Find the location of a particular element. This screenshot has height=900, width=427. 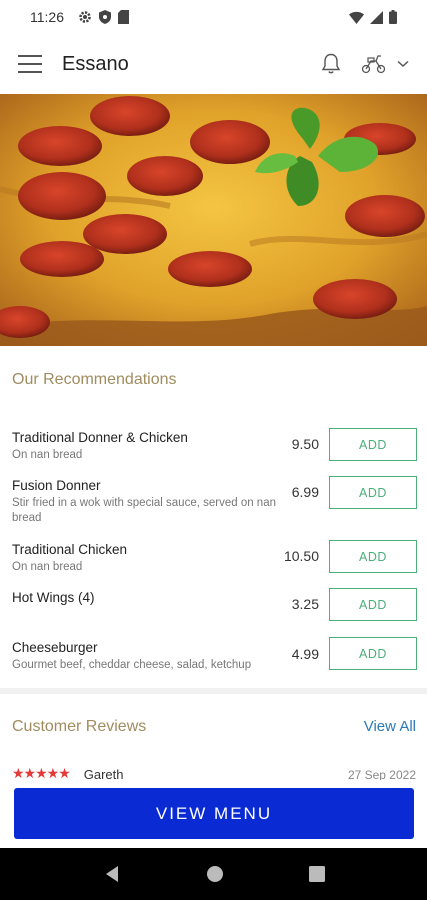

item-name: Cheeseburger is located at coordinates (55, 647).